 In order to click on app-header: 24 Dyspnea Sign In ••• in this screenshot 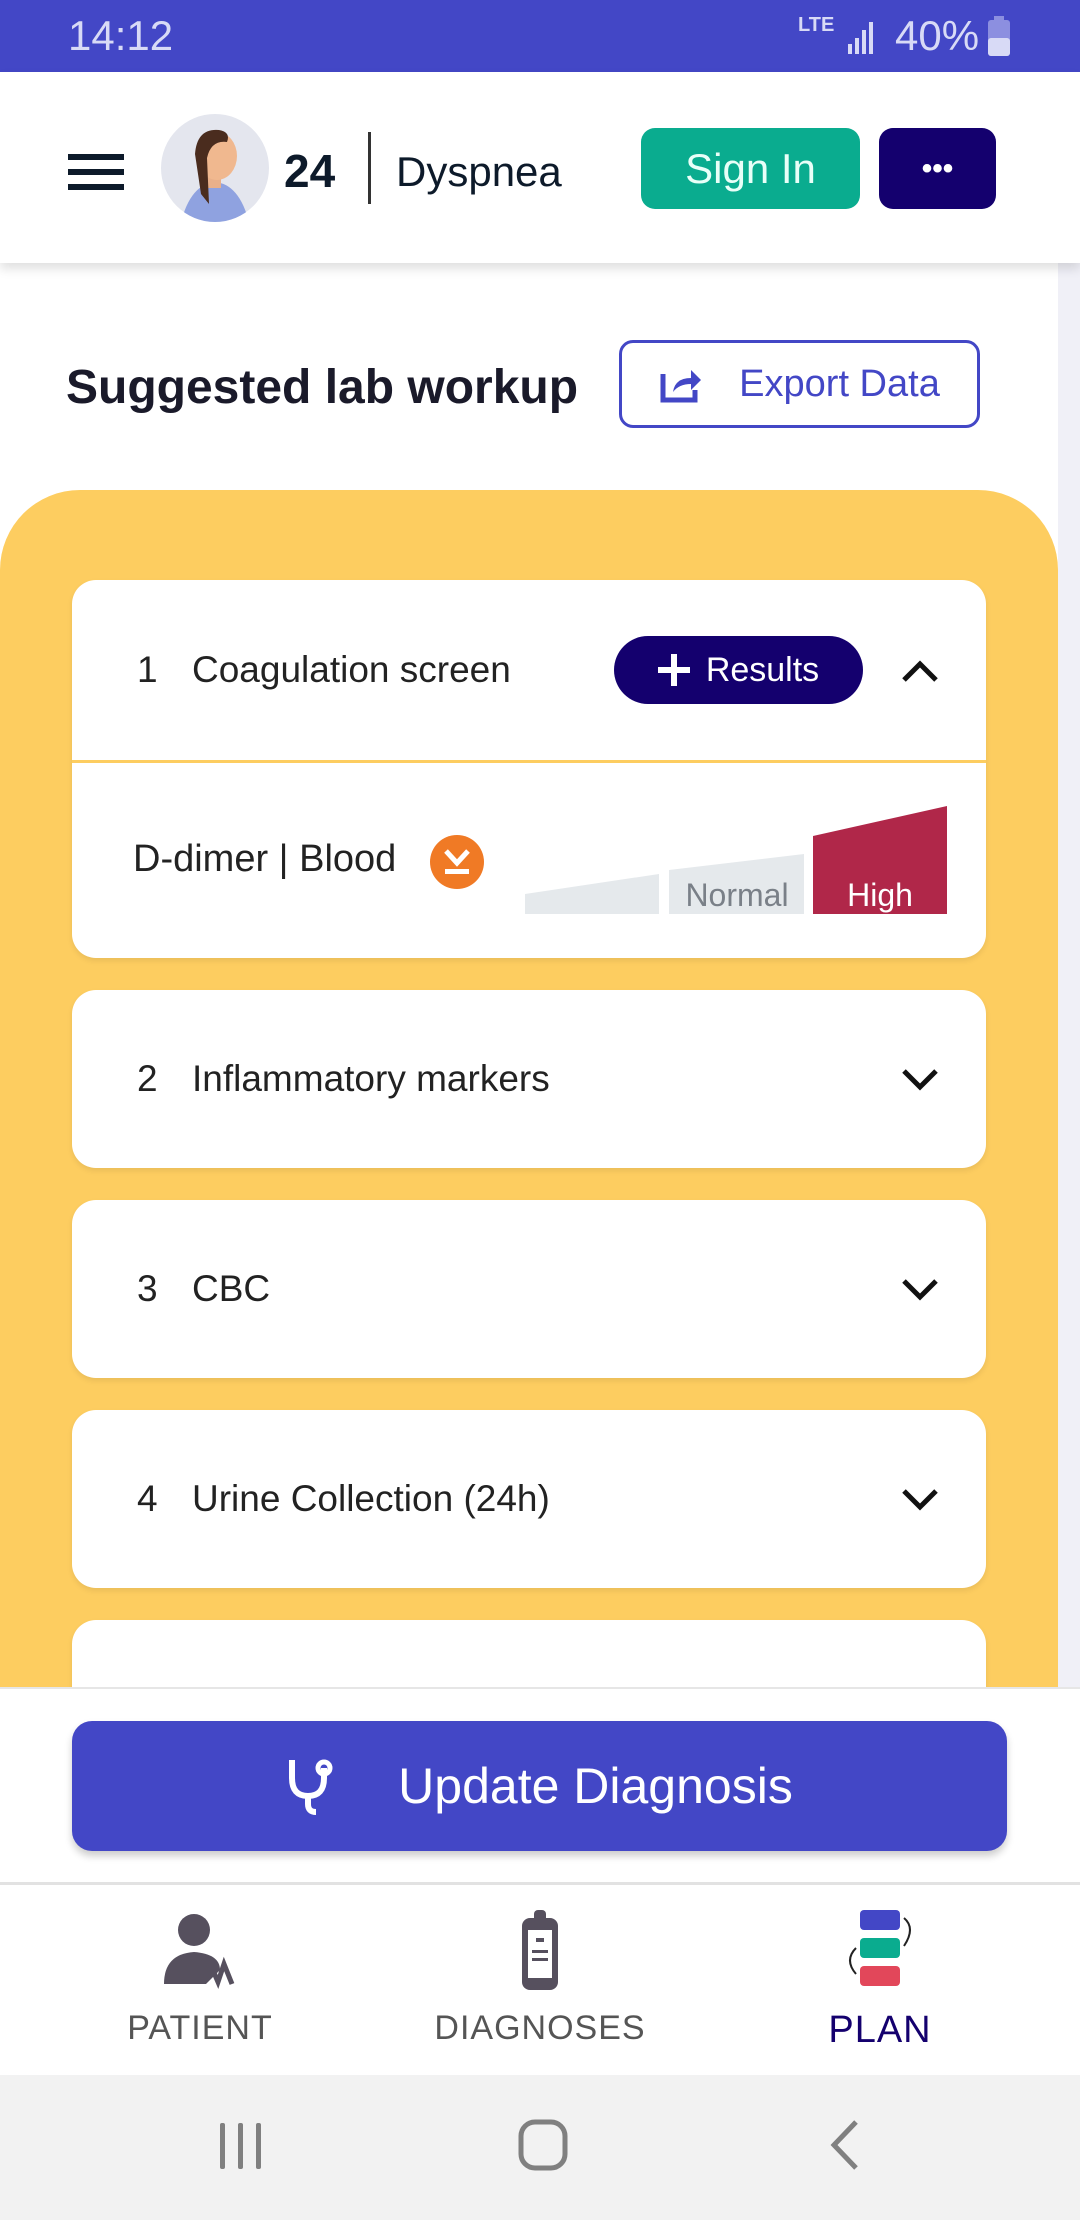, I will do `click(540, 167)`.